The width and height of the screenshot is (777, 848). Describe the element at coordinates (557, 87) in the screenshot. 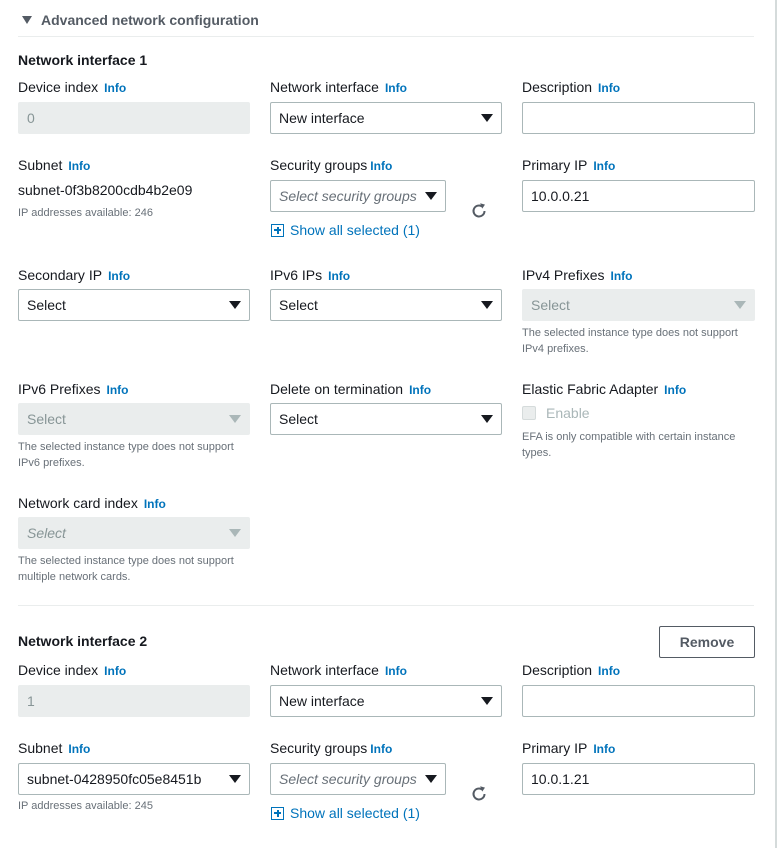

I see `ni1-description-label: Description` at that location.